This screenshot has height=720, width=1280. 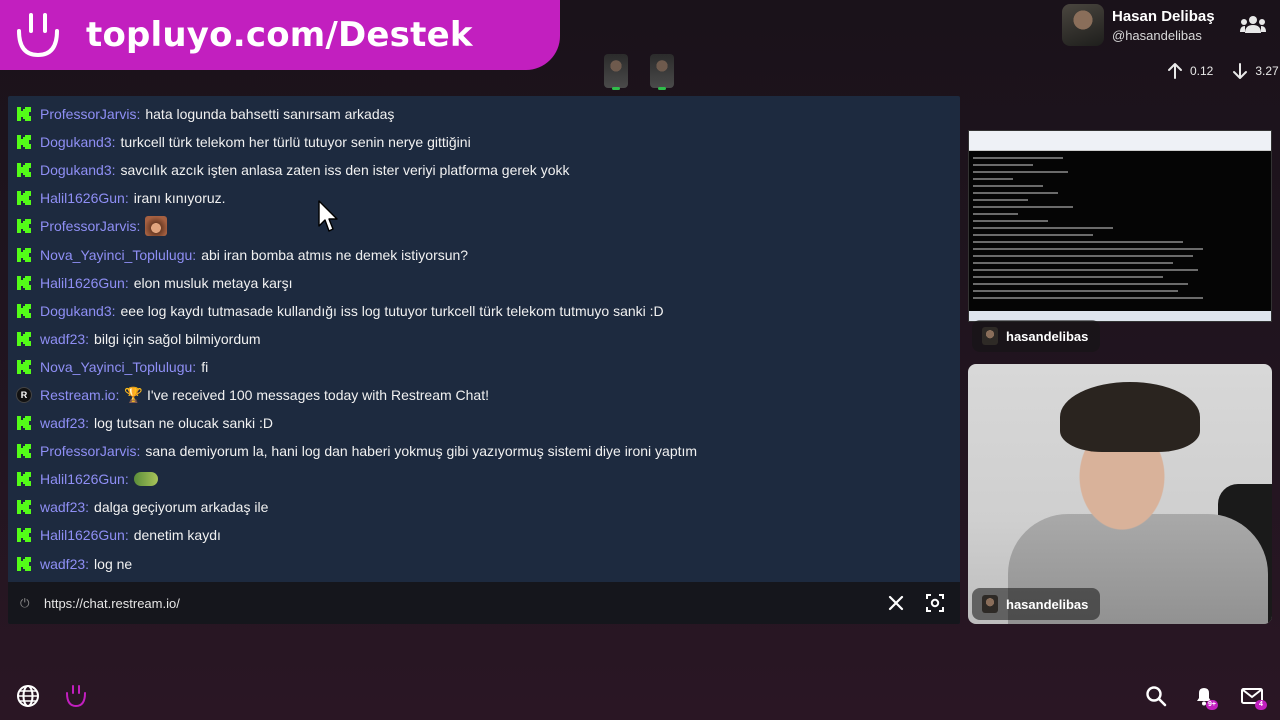 I want to click on webcam-tile, so click(x=1120, y=494).